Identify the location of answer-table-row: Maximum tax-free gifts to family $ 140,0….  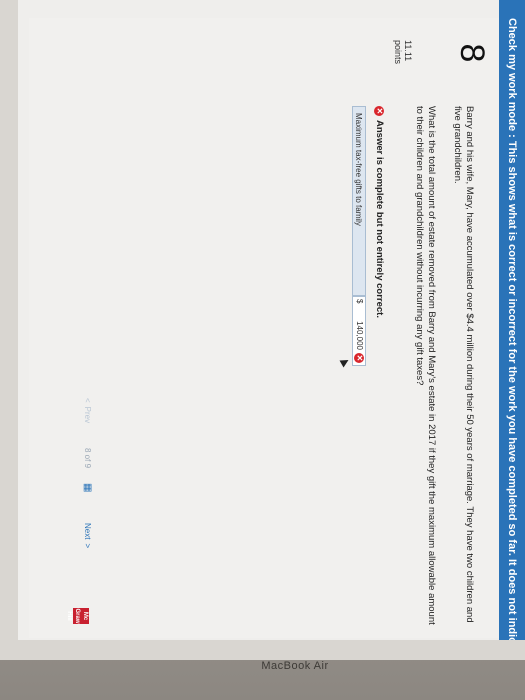
(359, 236).